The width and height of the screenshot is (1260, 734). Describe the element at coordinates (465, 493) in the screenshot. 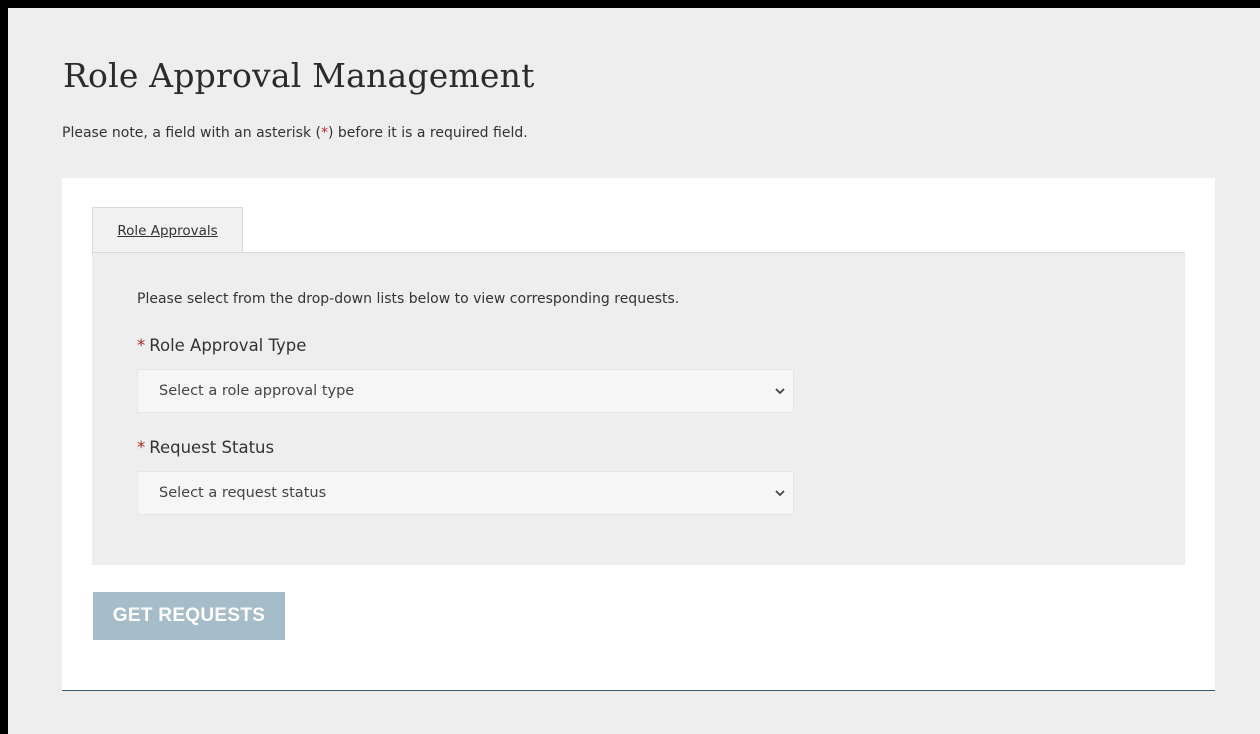

I see `request-status-select: Select a request status` at that location.